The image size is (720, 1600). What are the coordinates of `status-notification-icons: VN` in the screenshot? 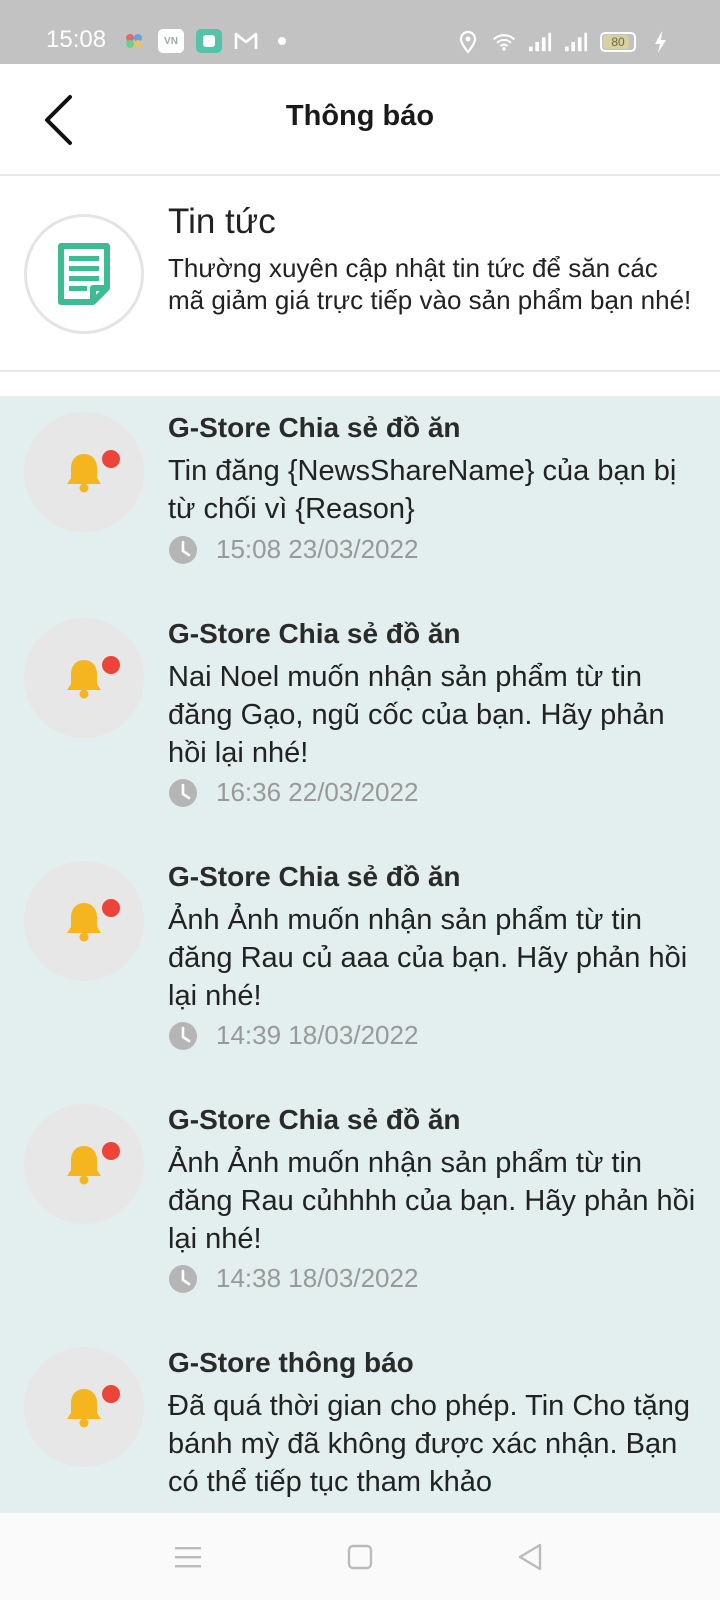 It's located at (208, 41).